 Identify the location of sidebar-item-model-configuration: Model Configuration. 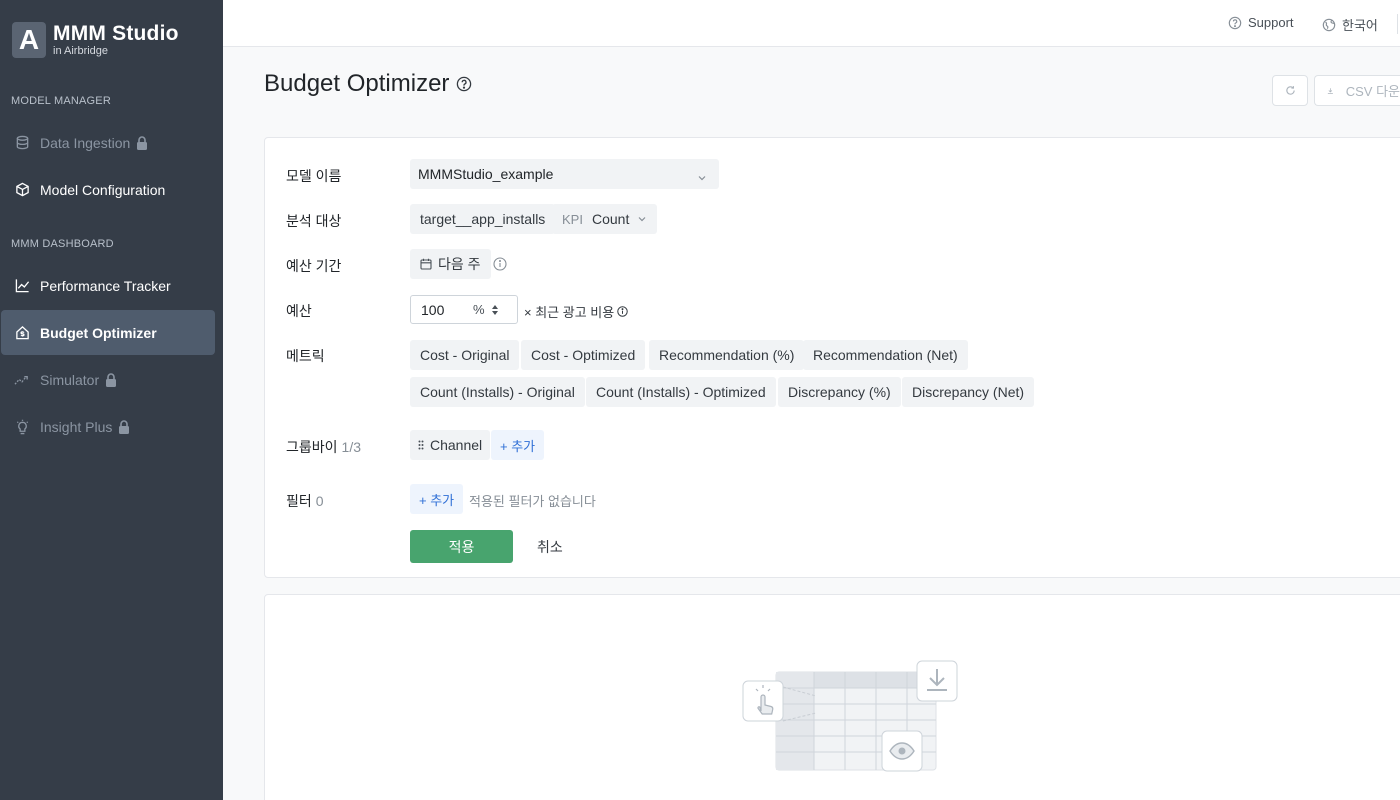
(108, 189).